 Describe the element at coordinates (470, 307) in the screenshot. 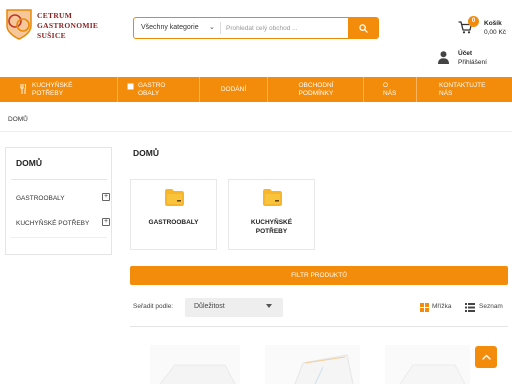

I see `list-icon` at that location.